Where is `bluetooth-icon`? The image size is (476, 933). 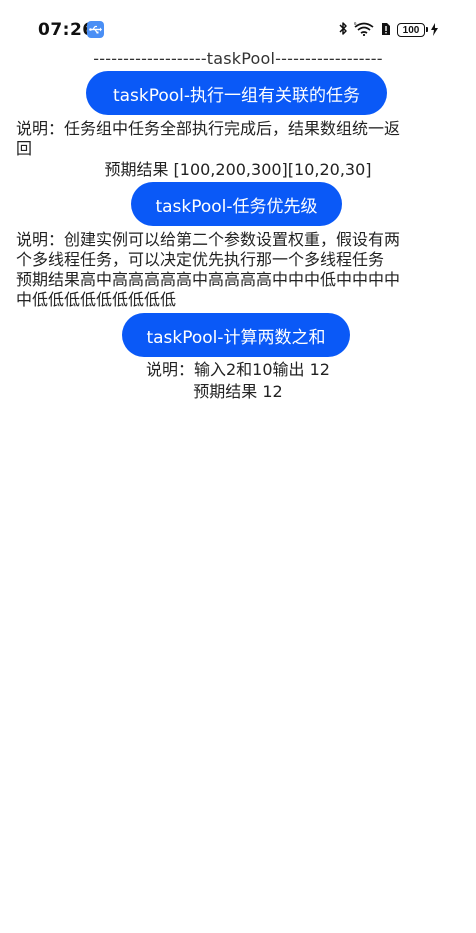 bluetooth-icon is located at coordinates (343, 30).